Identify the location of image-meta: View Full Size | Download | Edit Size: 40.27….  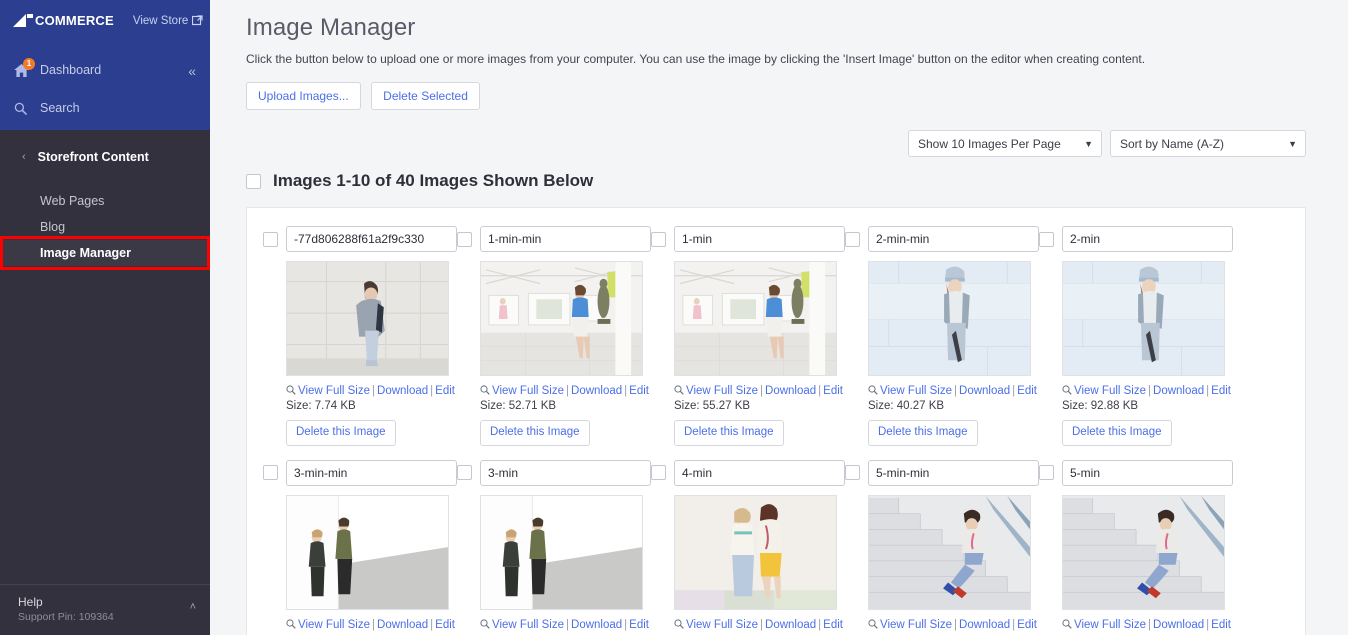
(952, 415).